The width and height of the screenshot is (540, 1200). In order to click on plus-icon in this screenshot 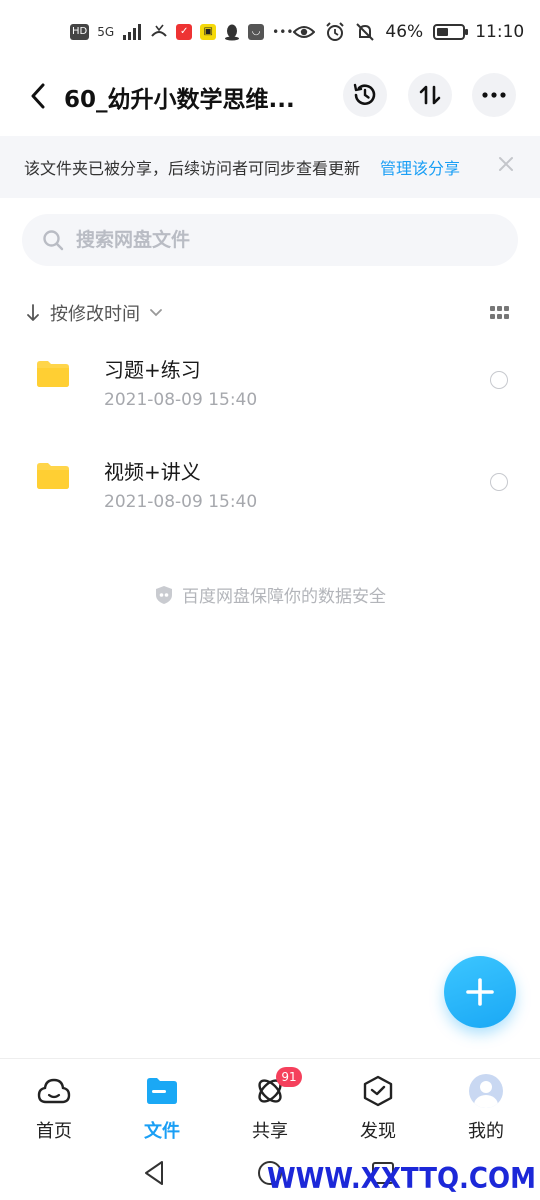, I will do `click(480, 992)`.